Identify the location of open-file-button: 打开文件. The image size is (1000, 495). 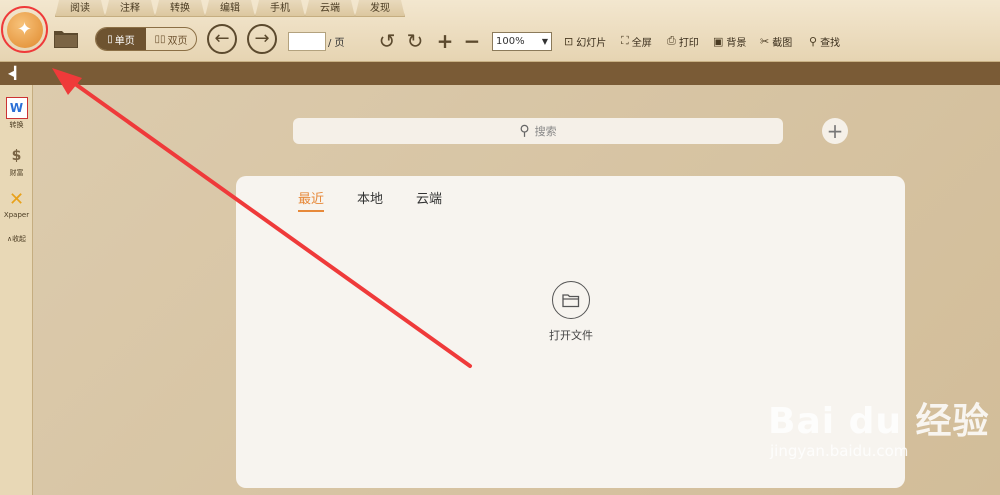
(571, 312).